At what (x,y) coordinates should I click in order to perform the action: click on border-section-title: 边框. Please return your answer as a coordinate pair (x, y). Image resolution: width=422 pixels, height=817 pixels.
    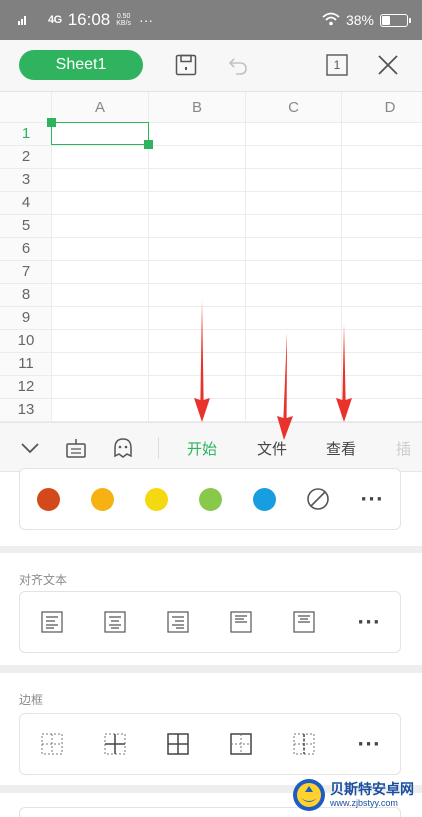
    Looking at the image, I should click on (31, 700).